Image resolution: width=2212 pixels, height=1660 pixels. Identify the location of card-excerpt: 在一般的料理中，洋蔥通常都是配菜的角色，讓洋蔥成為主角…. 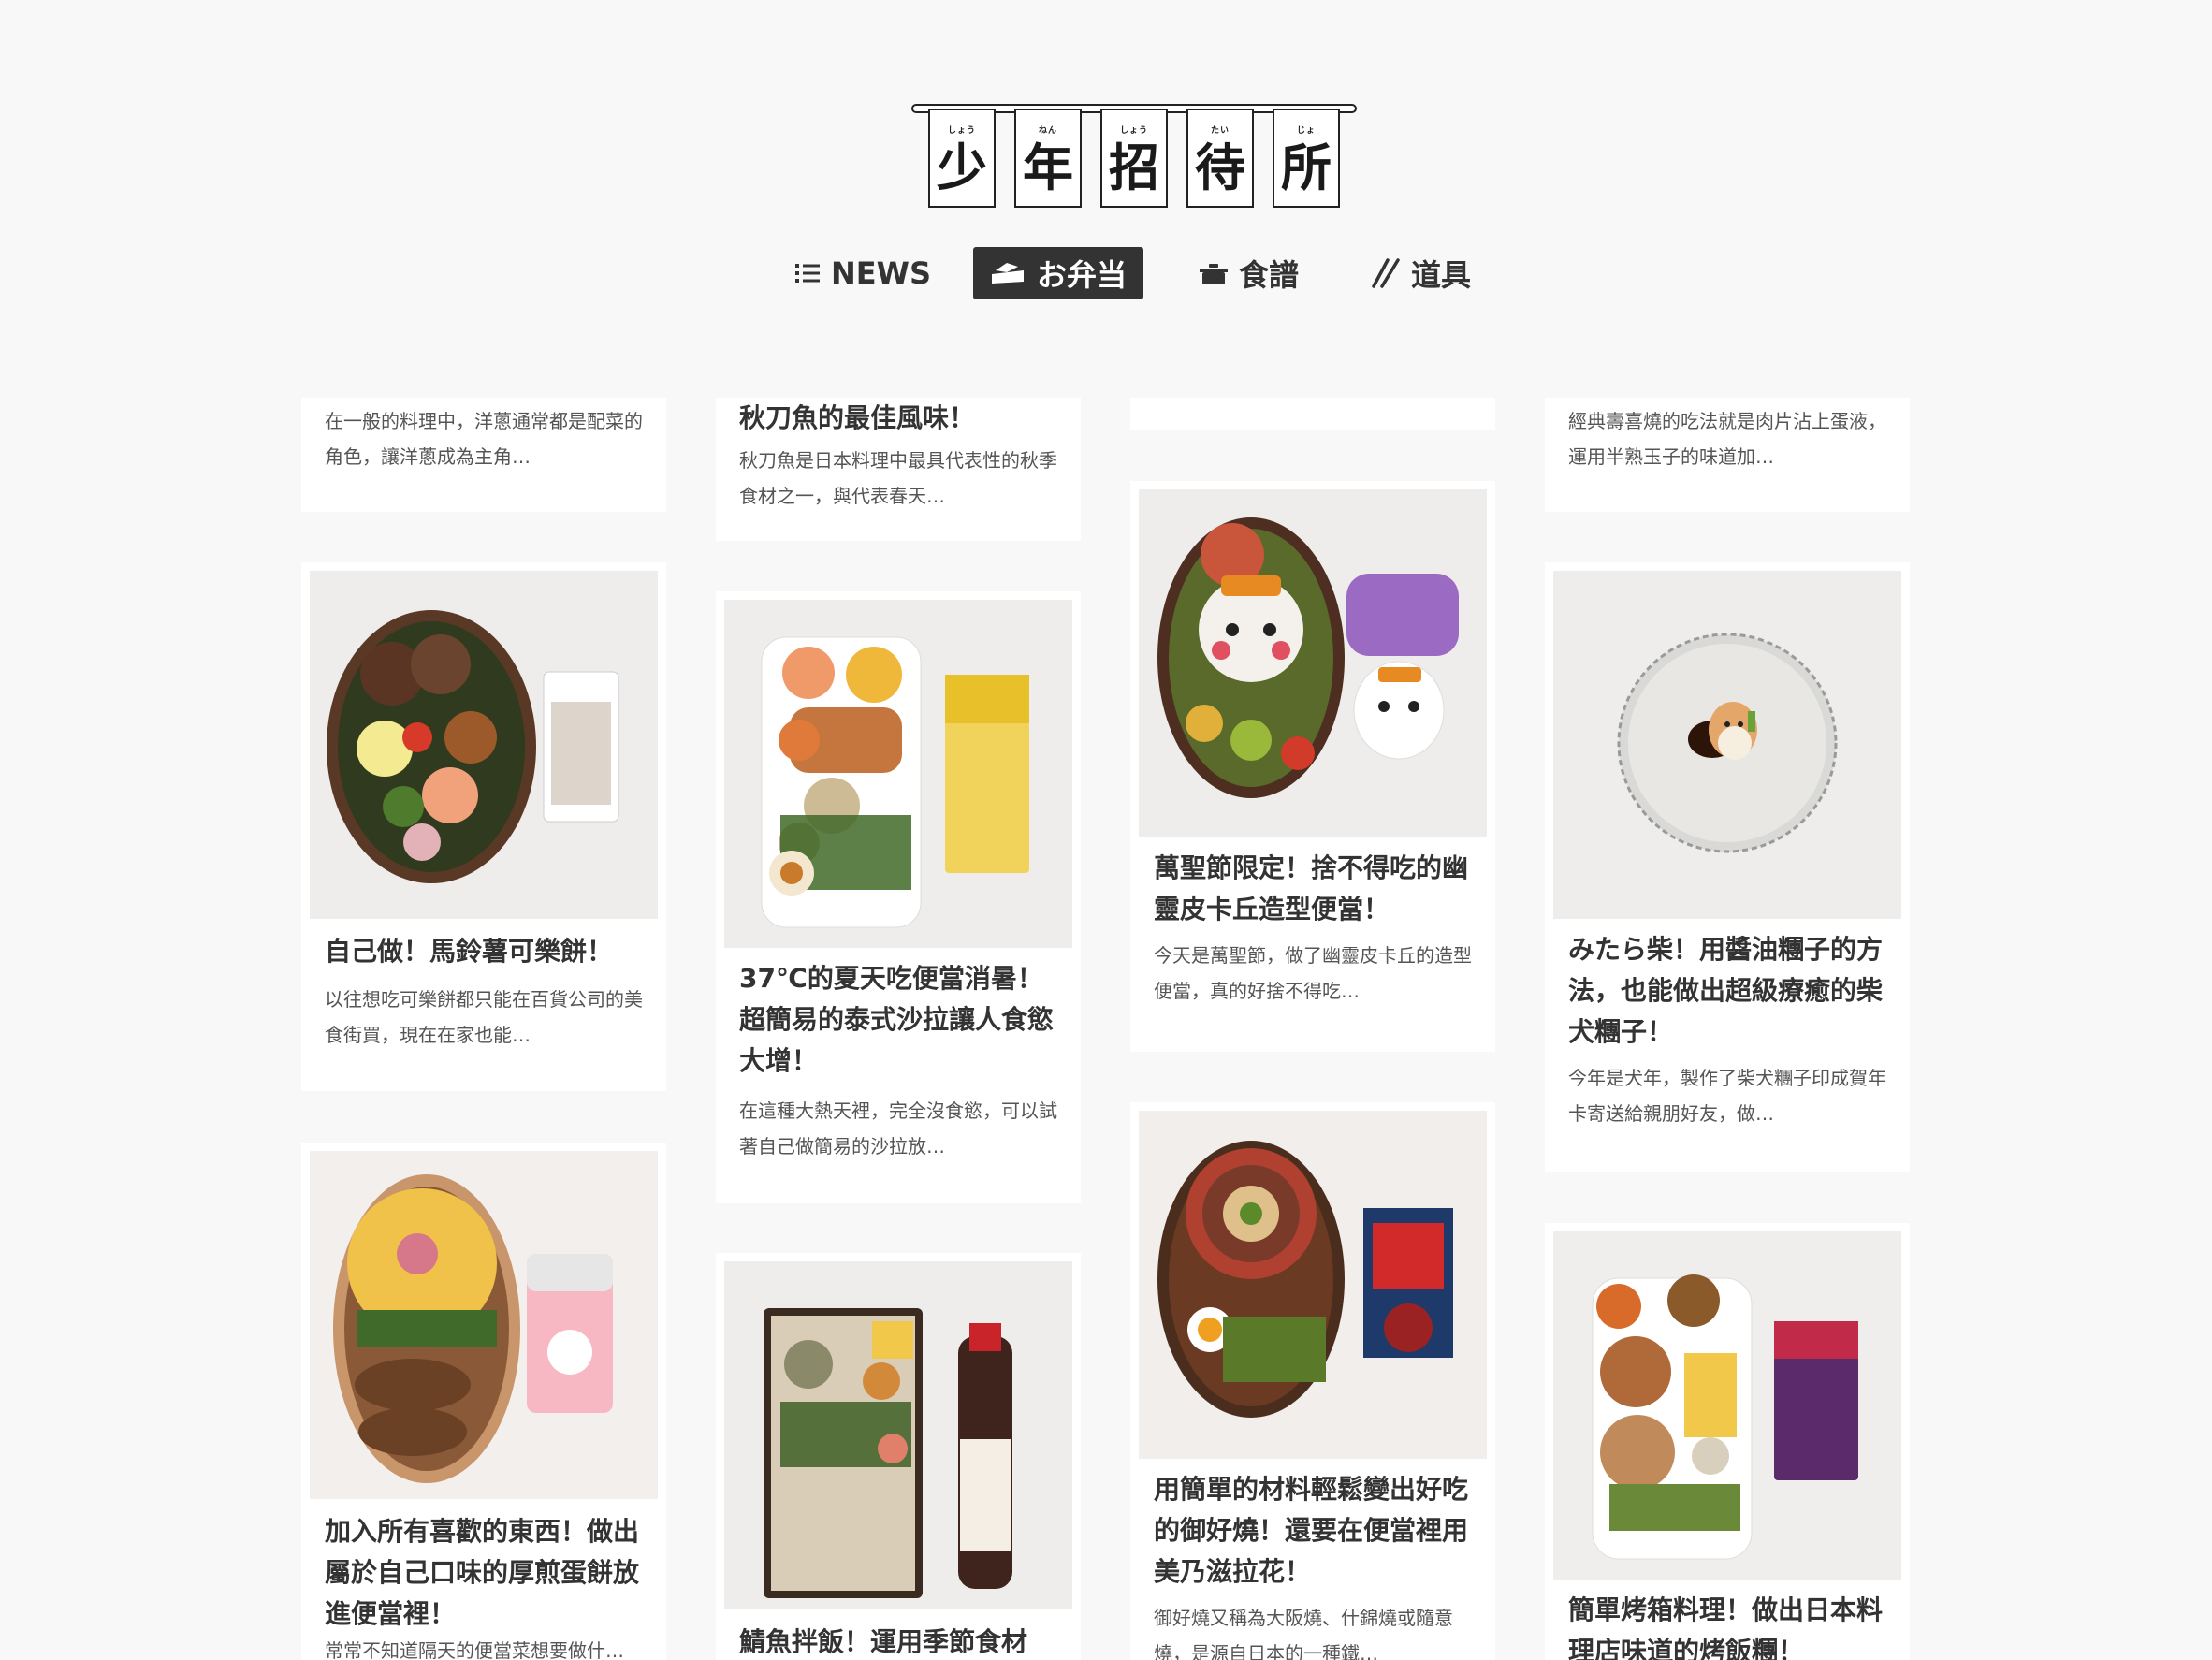
(484, 439).